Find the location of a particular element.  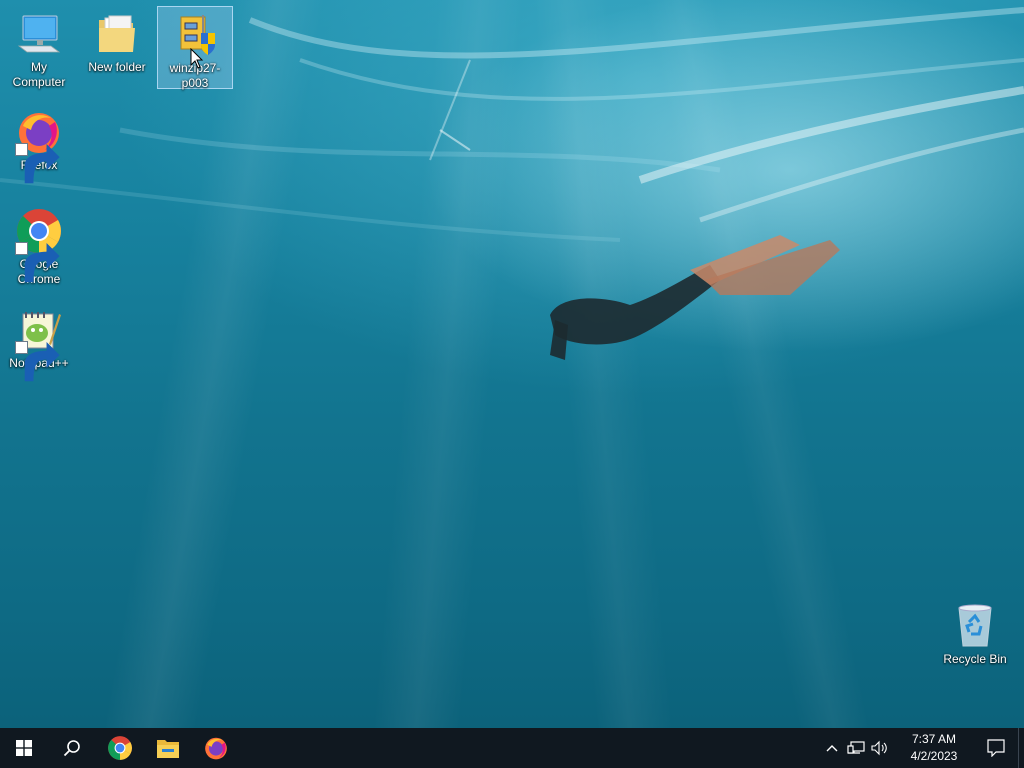

desktop-icon-recycle-bin: Recycle Bin is located at coordinates (975, 632).